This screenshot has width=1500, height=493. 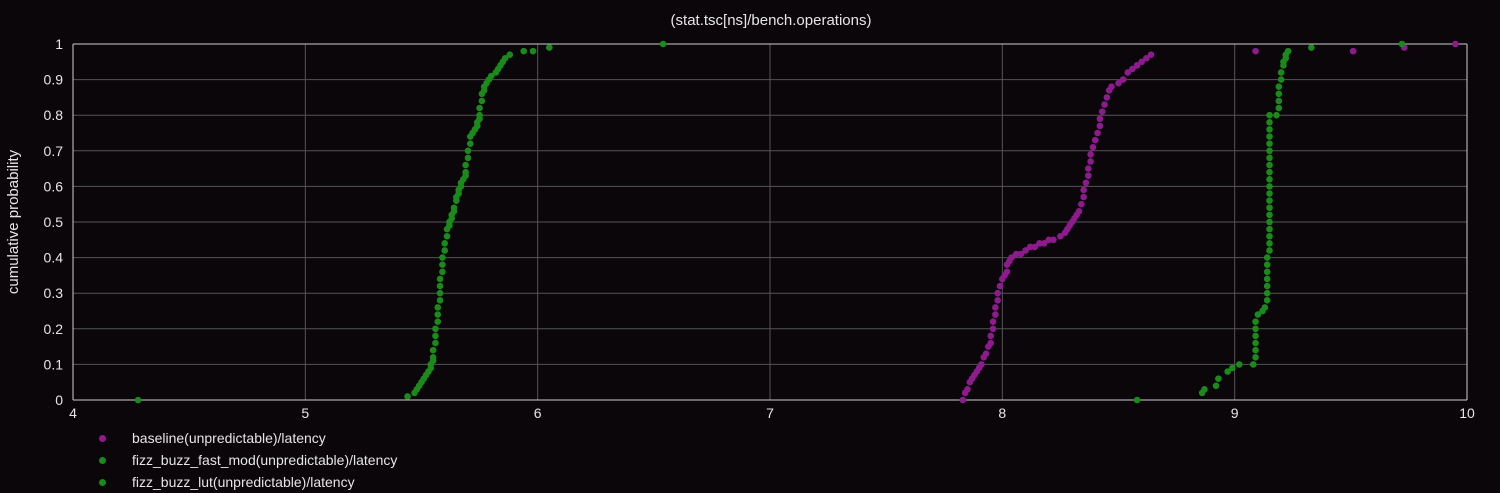 What do you see at coordinates (1235, 413) in the screenshot?
I see `x-tick-label: 9` at bounding box center [1235, 413].